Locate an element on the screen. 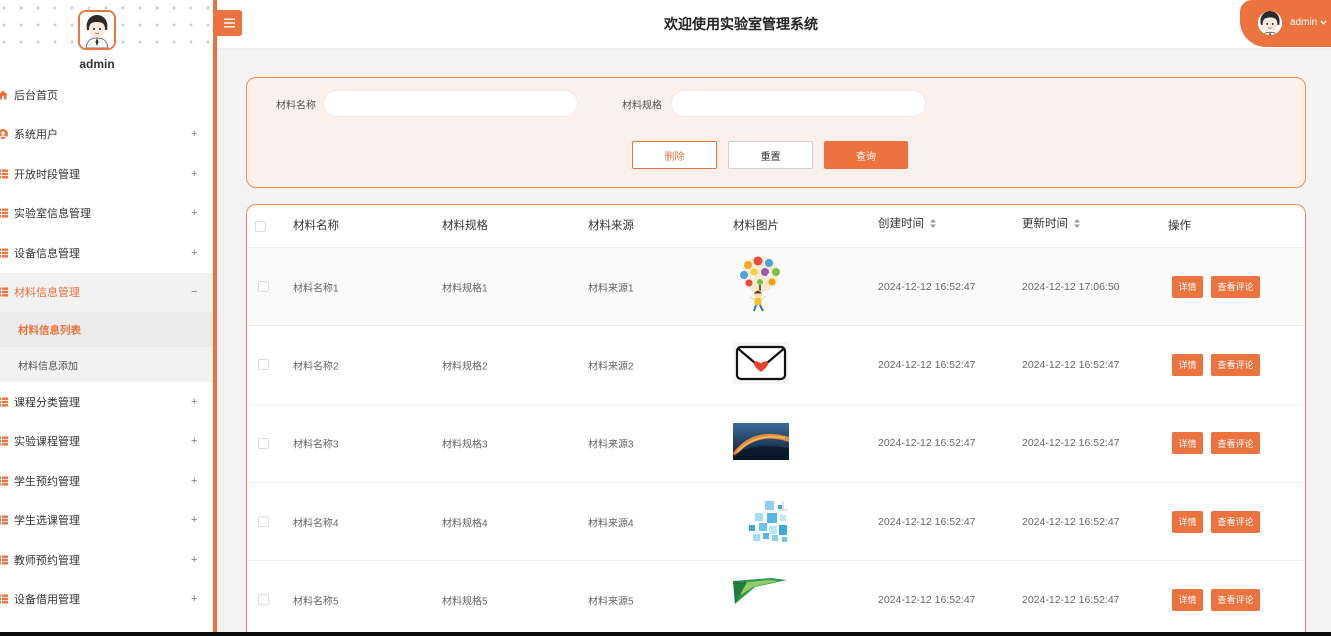 Image resolution: width=1331 pixels, height=636 pixels. reset-button: 重置 is located at coordinates (770, 155).